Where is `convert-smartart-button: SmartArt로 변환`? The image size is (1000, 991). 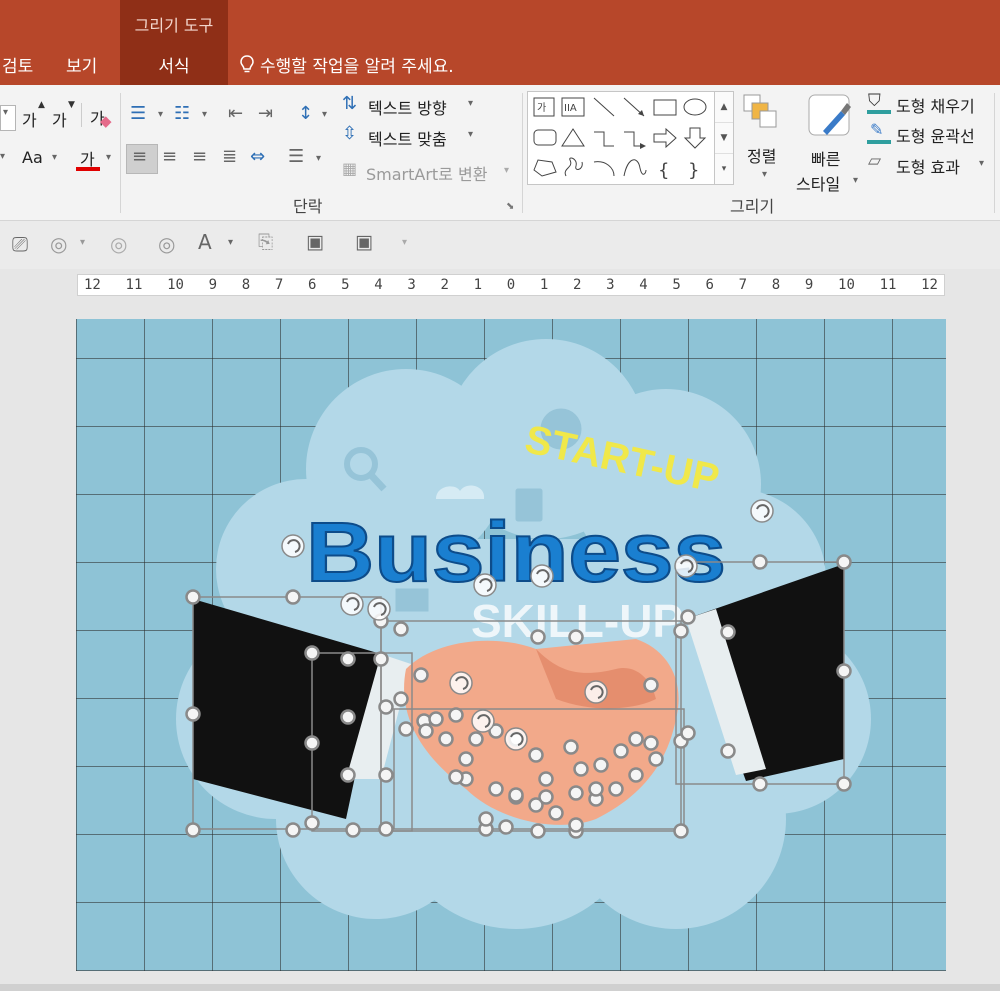
convert-smartart-button: SmartArt로 변환 is located at coordinates (426, 173).